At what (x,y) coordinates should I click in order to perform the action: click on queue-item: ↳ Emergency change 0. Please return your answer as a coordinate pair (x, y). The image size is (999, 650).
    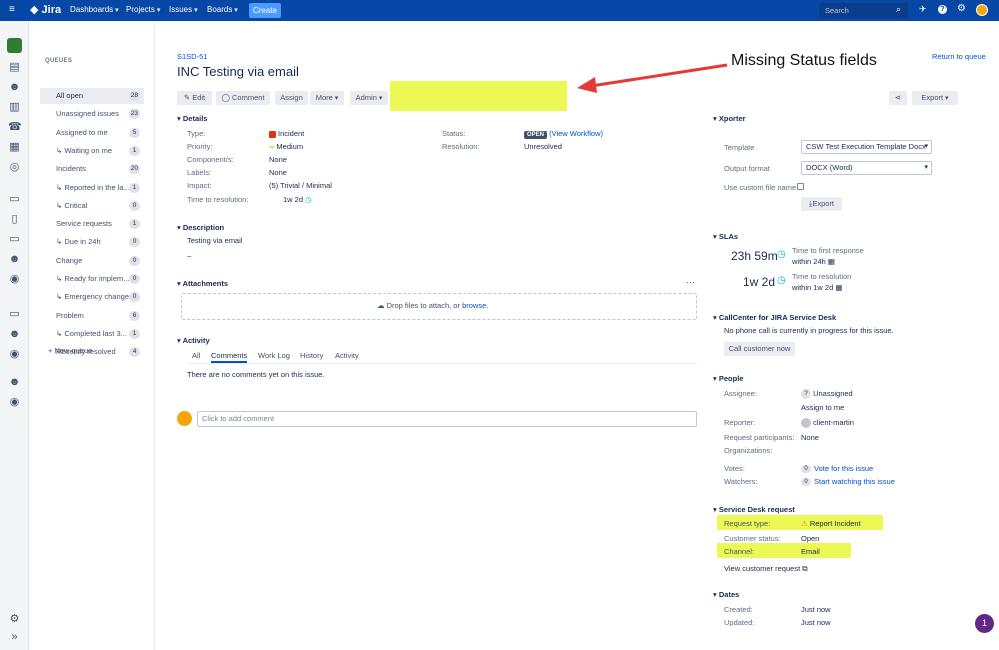
    Looking at the image, I should click on (92, 297).